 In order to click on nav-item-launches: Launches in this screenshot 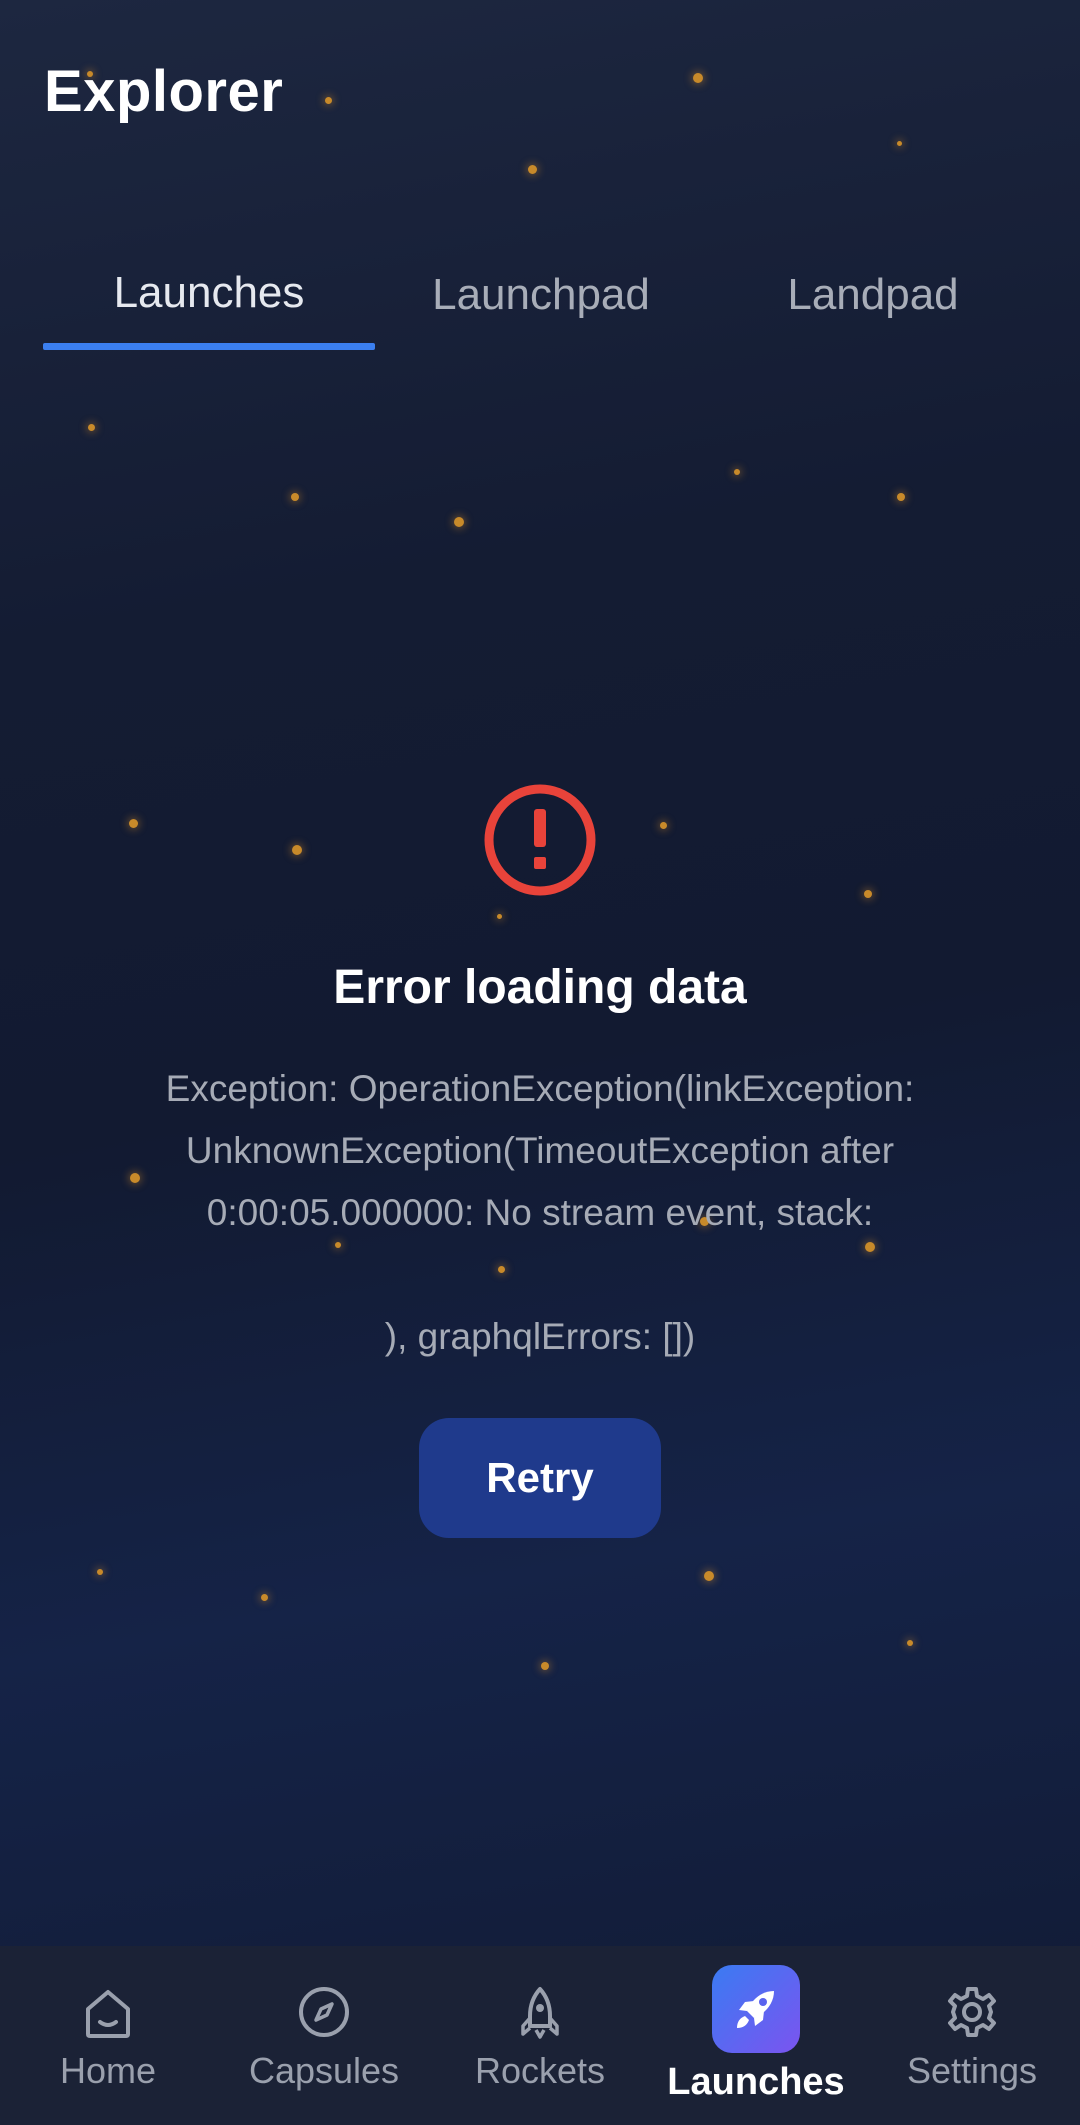, I will do `click(756, 2035)`.